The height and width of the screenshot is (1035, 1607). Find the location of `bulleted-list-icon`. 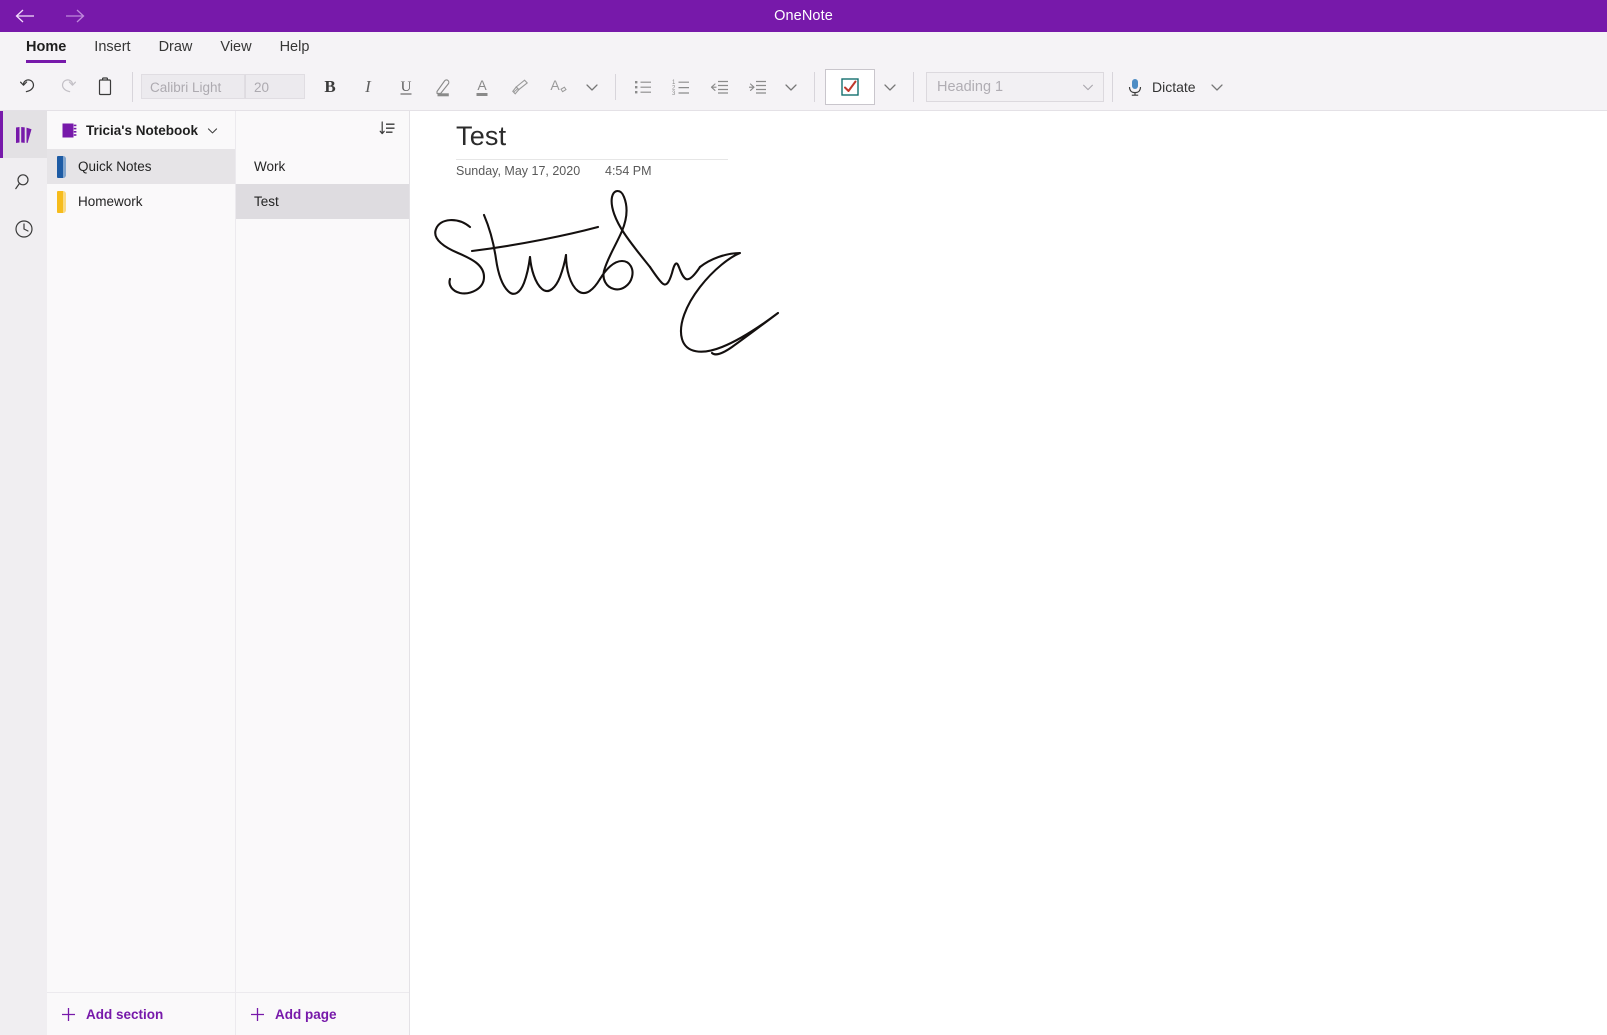

bulleted-list-icon is located at coordinates (643, 86).